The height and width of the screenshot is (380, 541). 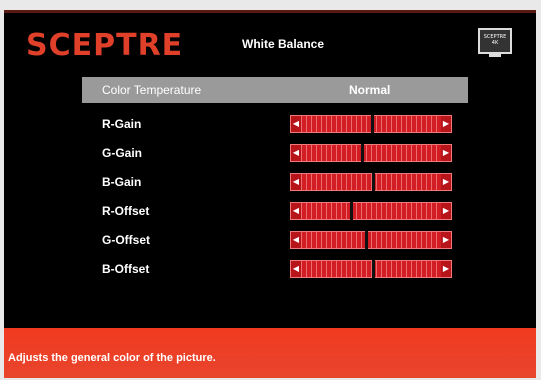 I want to click on setting-label: B-Gain, so click(x=122, y=182).